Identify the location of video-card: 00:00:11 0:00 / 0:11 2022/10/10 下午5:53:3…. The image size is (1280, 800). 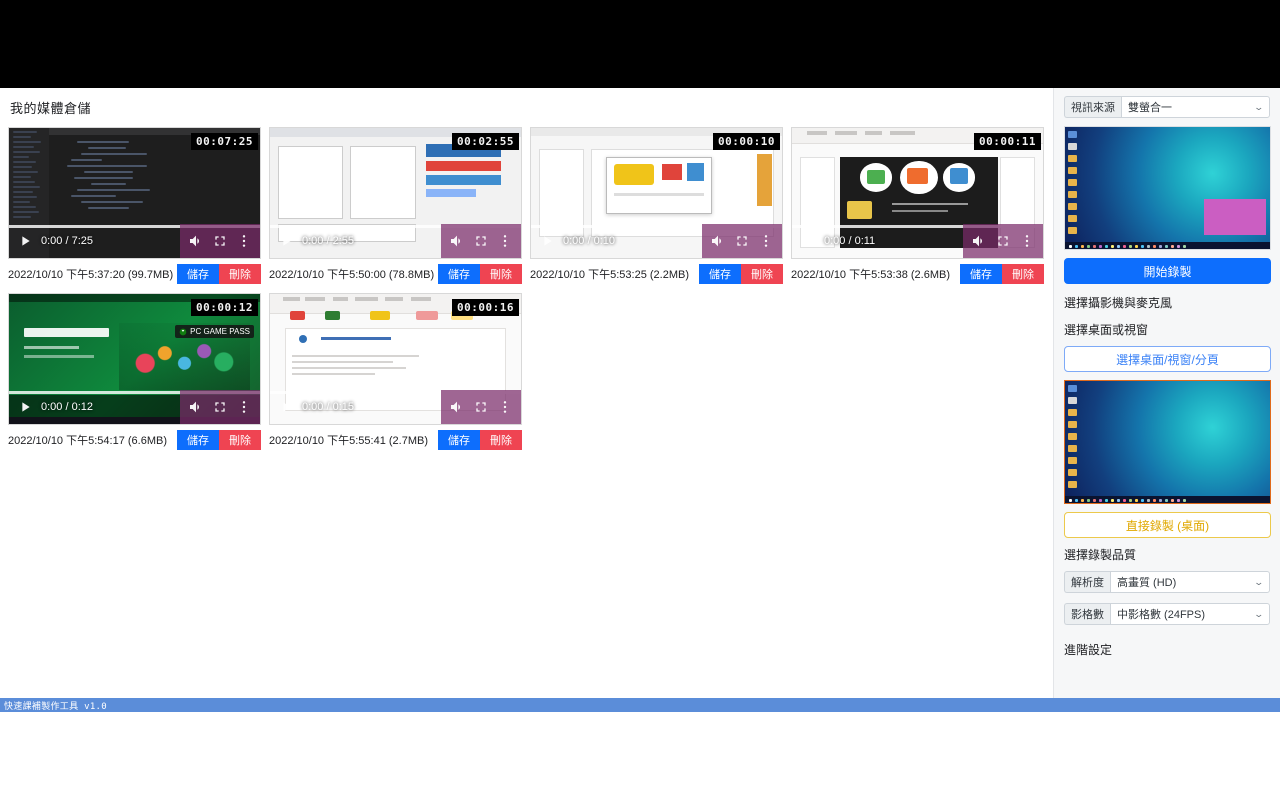
(917, 206).